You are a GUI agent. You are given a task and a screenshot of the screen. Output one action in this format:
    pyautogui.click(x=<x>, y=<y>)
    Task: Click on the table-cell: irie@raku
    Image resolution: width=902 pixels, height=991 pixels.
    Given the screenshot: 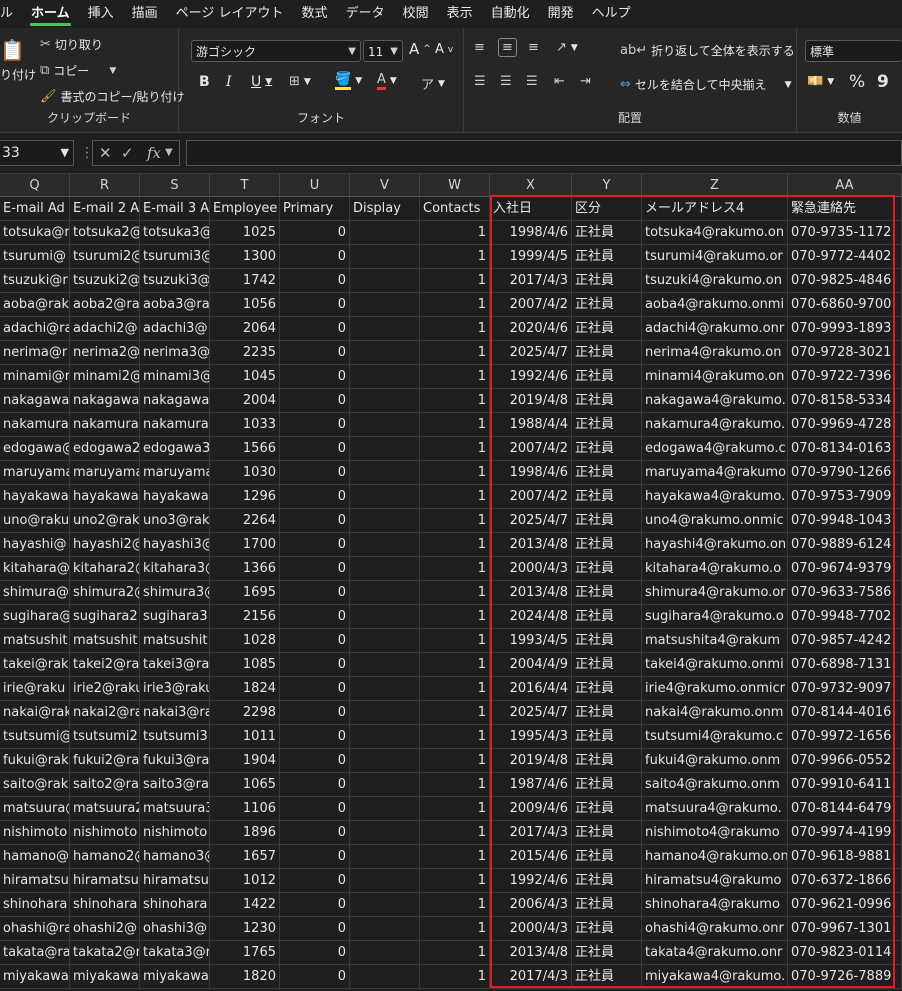 What is the action you would take?
    pyautogui.click(x=35, y=689)
    